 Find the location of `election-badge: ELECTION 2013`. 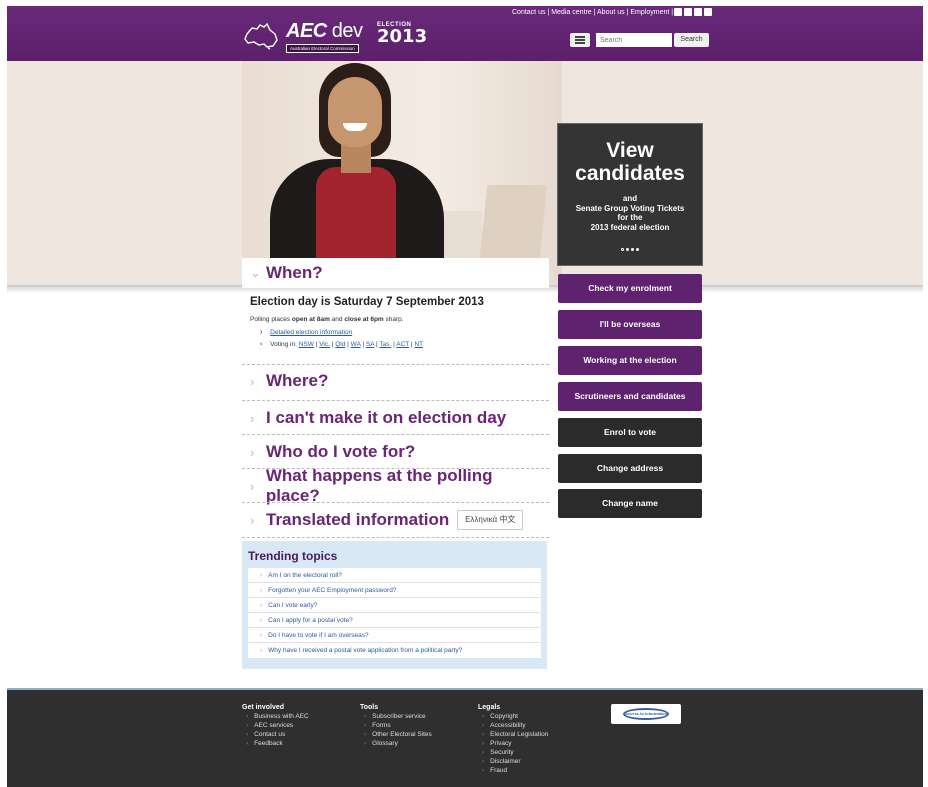

election-badge: ELECTION 2013 is located at coordinates (402, 34).